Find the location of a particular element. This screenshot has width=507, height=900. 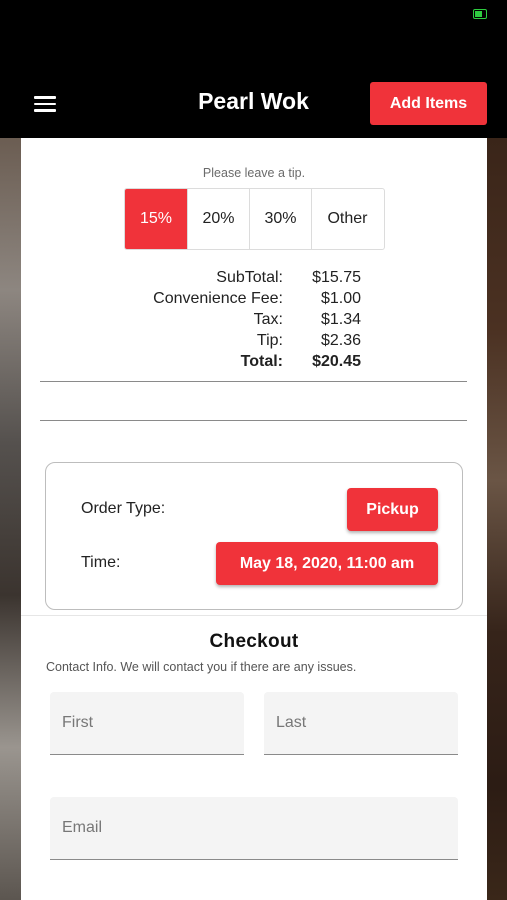

summary-row-tax: Tax: $1.34 is located at coordinates (254, 321).